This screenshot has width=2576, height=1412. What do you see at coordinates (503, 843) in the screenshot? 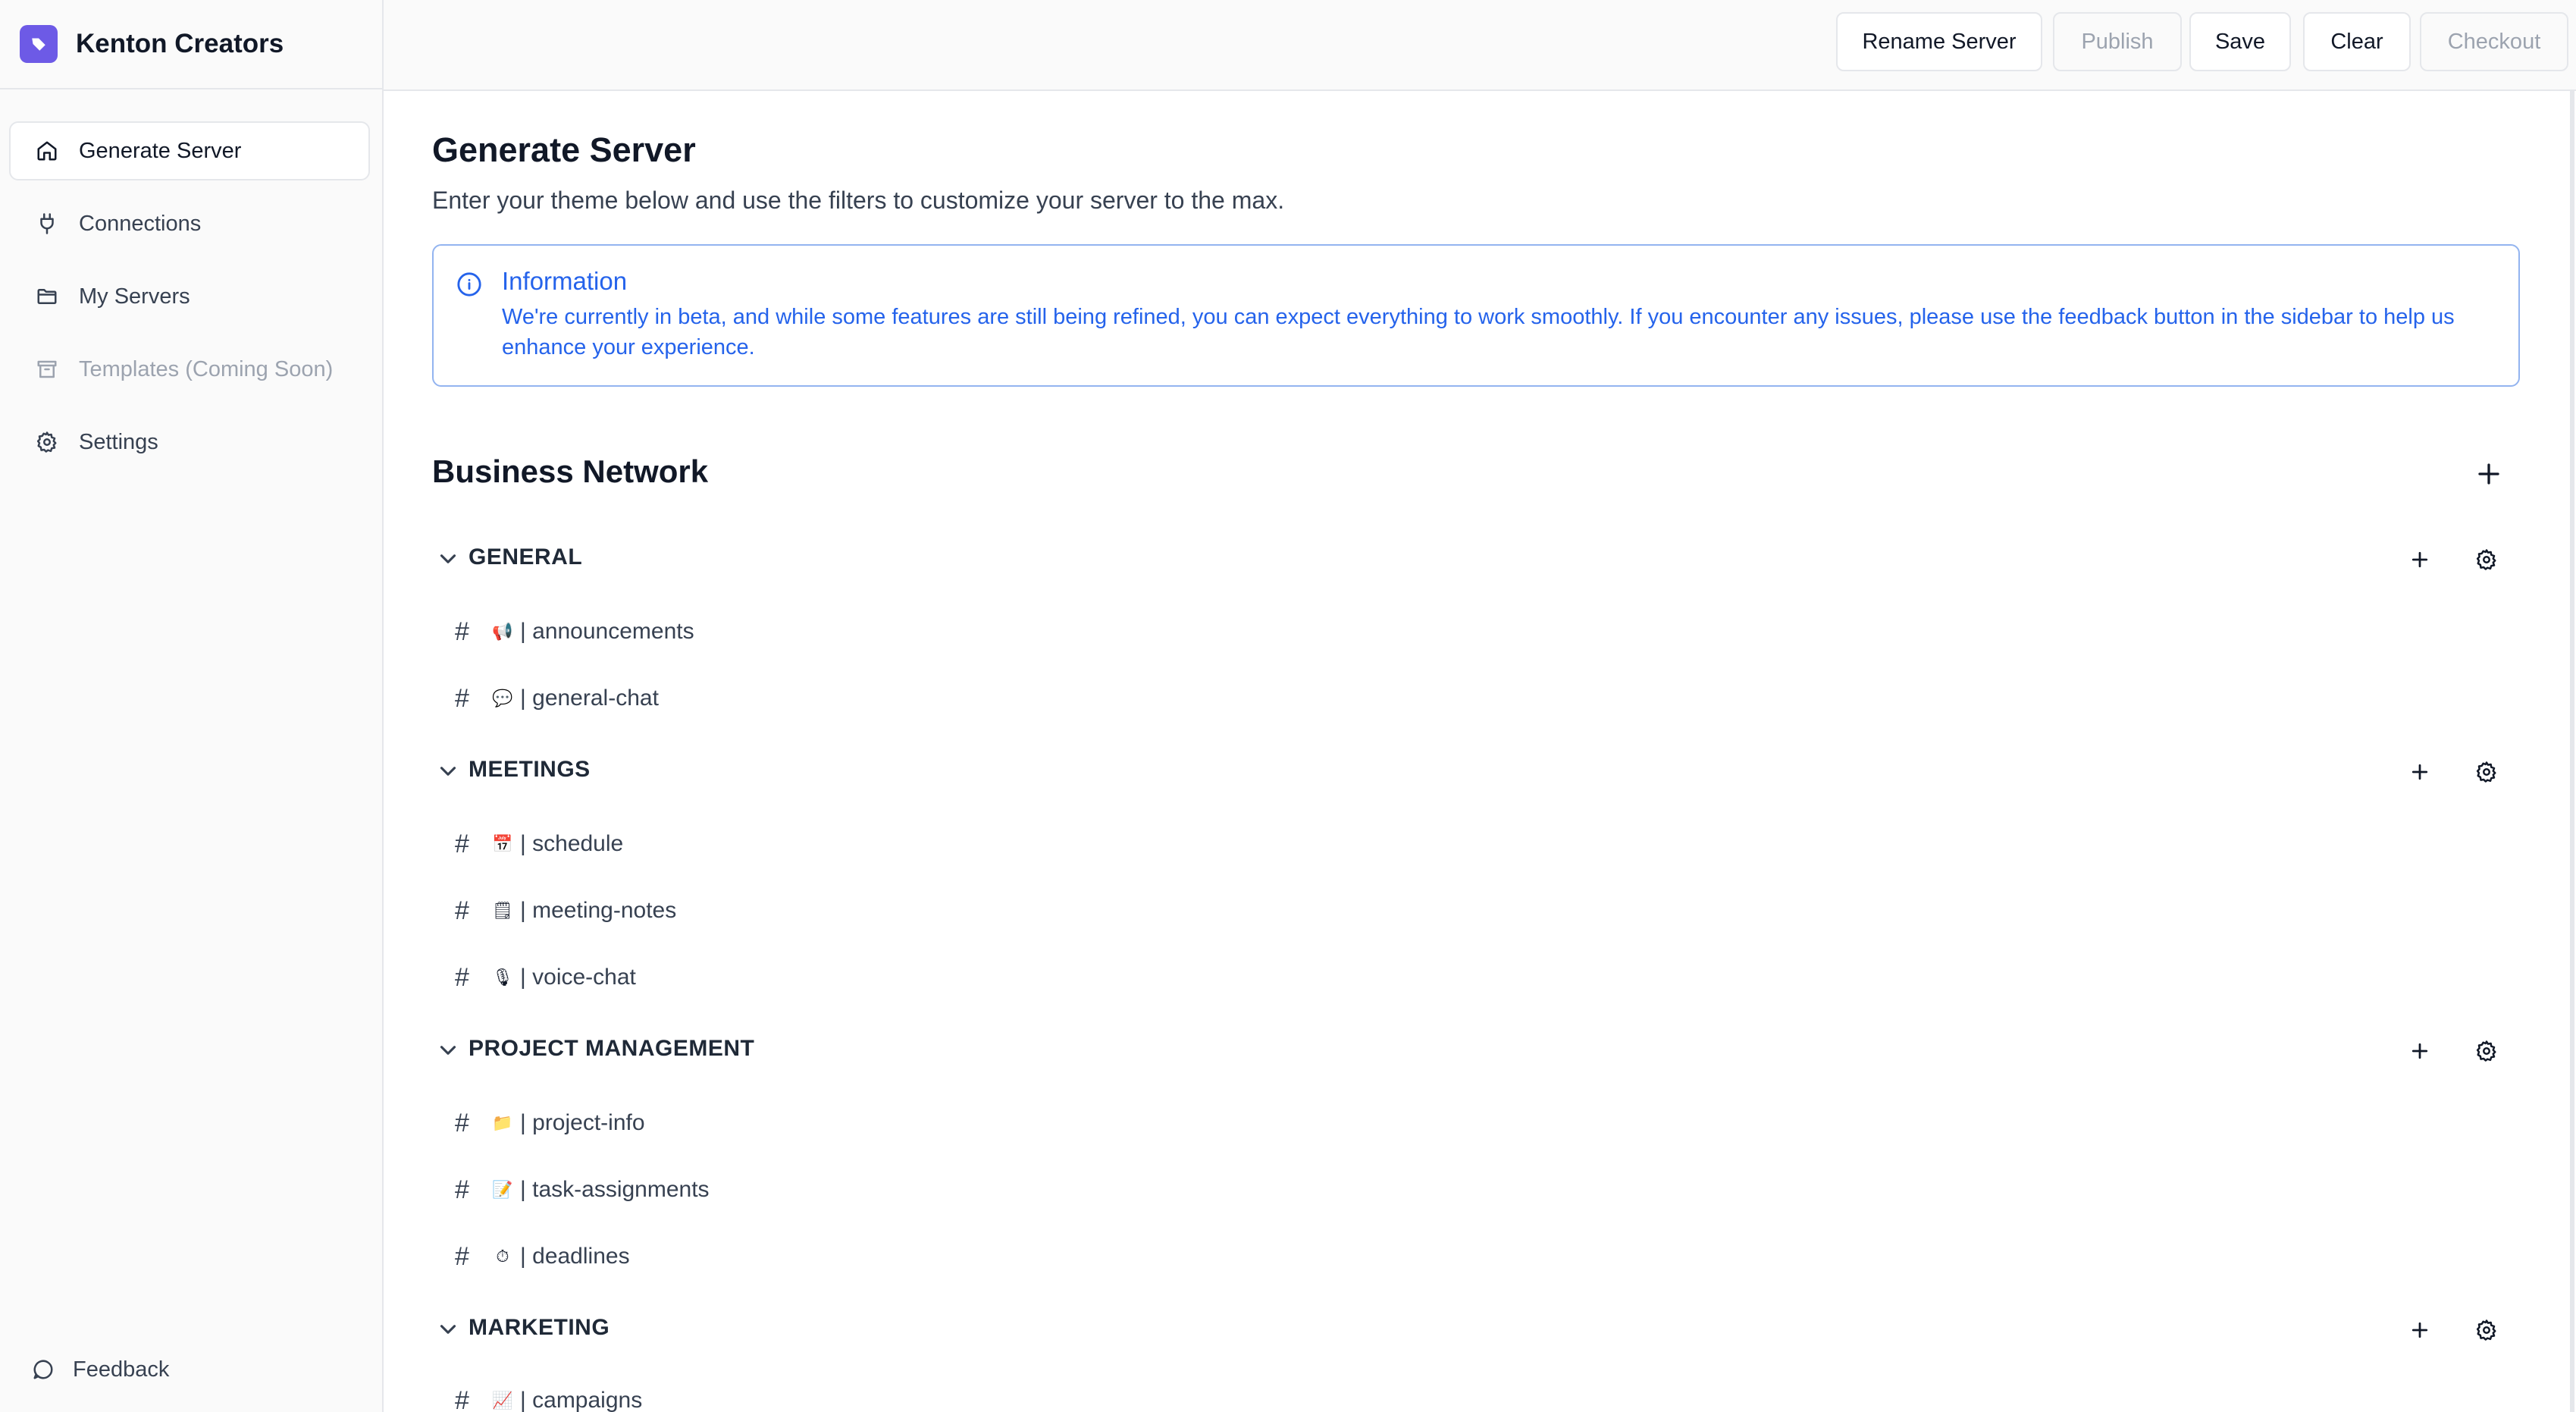
I see `calendar-icon: 📅` at bounding box center [503, 843].